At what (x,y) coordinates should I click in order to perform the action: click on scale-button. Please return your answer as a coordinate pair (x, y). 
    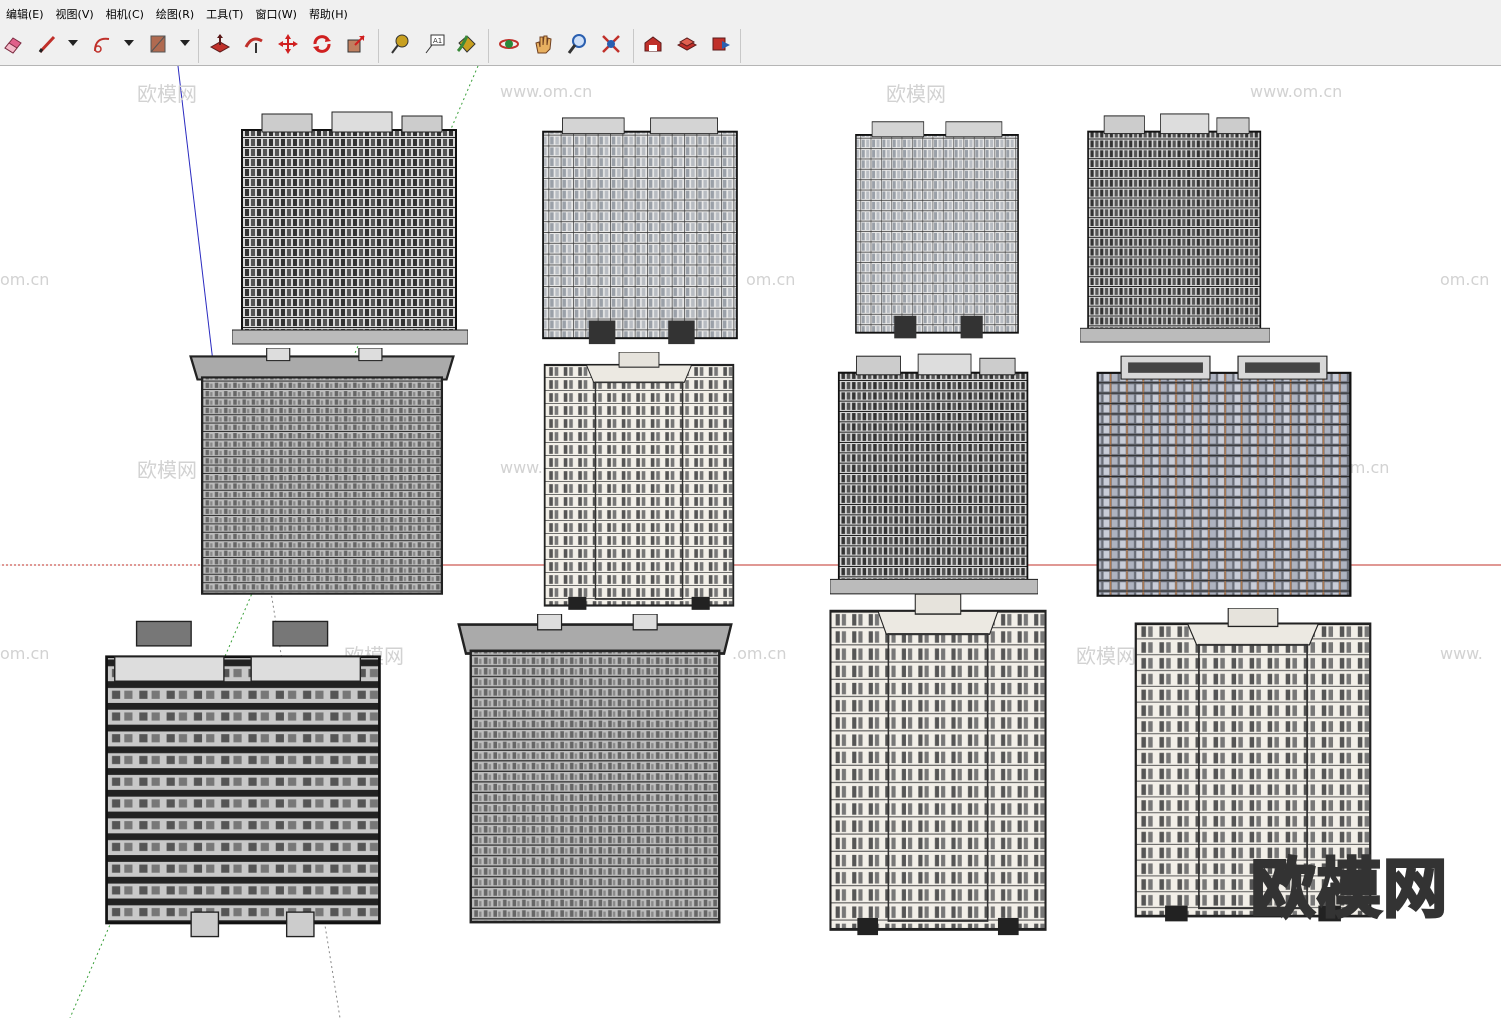
    Looking at the image, I should click on (356, 44).